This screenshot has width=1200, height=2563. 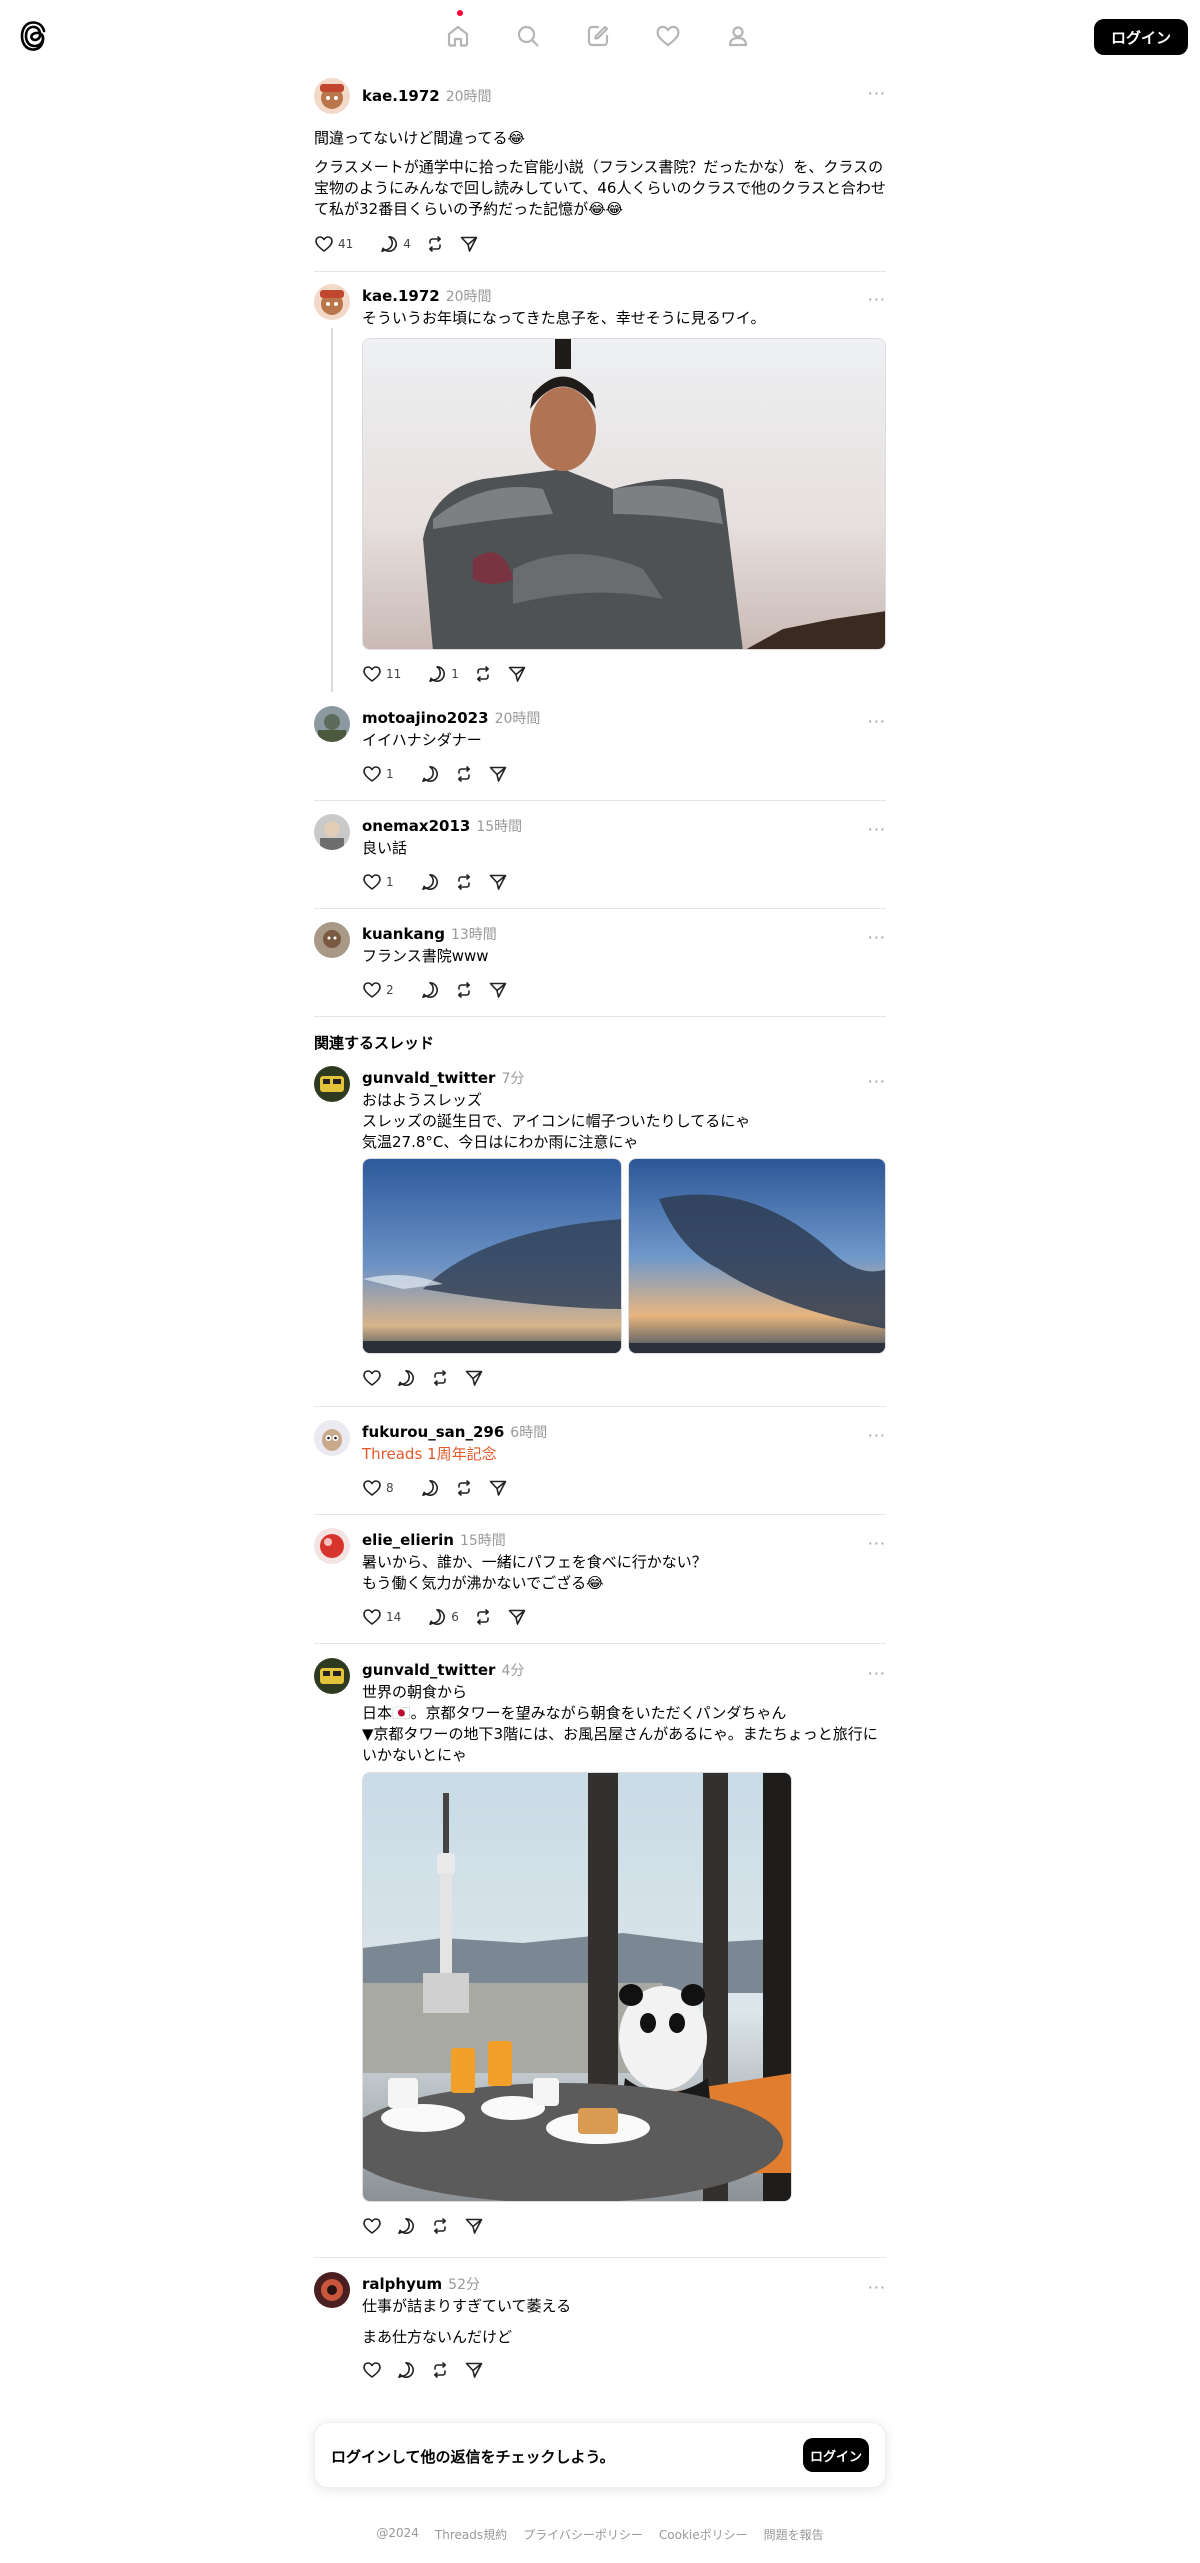 What do you see at coordinates (443, 674) in the screenshot?
I see `reply-button: 1` at bounding box center [443, 674].